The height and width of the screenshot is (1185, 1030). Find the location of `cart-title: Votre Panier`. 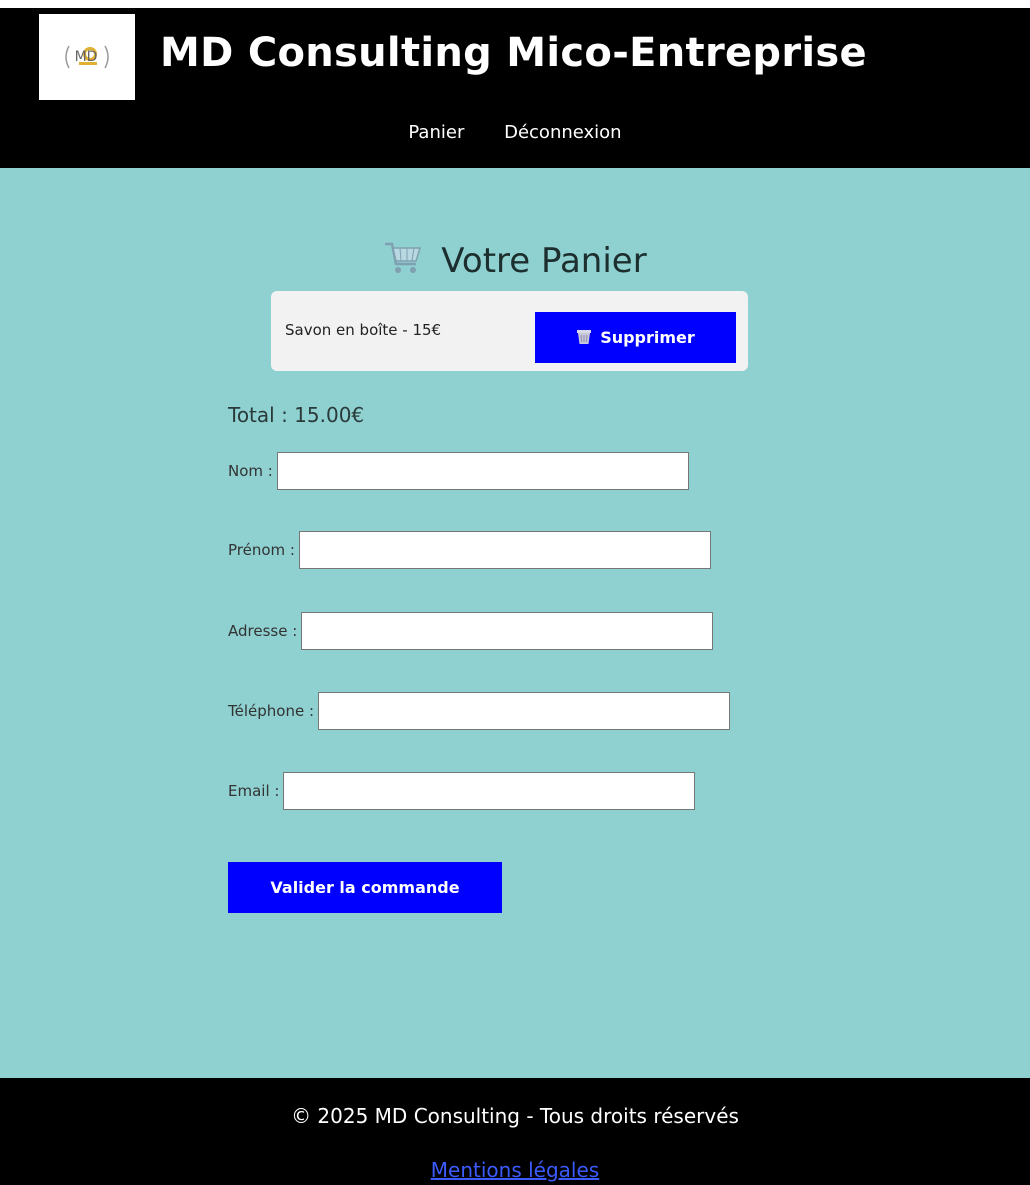

cart-title: Votre Panier is located at coordinates (515, 260).